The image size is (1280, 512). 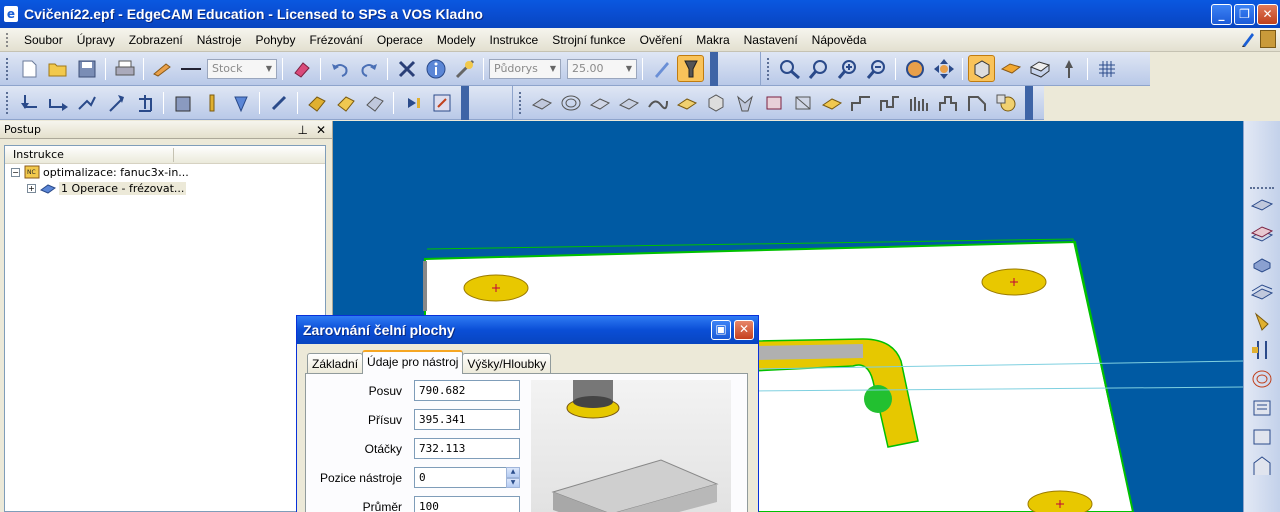 I want to click on menu-makra: Makra, so click(x=712, y=40).